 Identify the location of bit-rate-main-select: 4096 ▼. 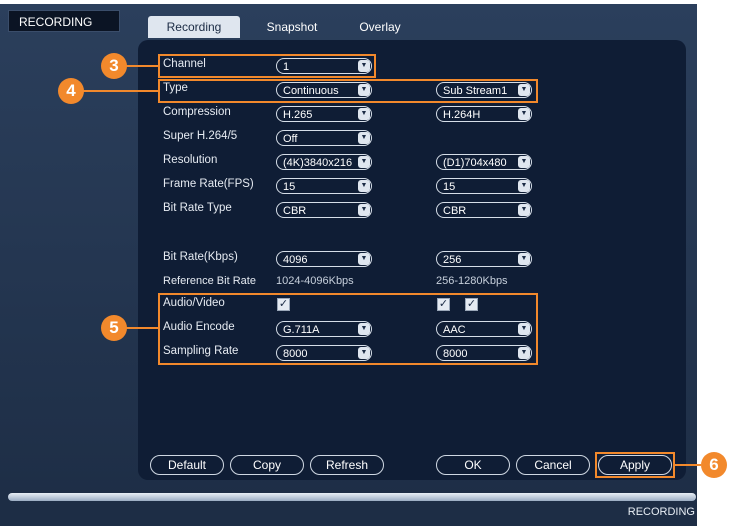
(324, 259).